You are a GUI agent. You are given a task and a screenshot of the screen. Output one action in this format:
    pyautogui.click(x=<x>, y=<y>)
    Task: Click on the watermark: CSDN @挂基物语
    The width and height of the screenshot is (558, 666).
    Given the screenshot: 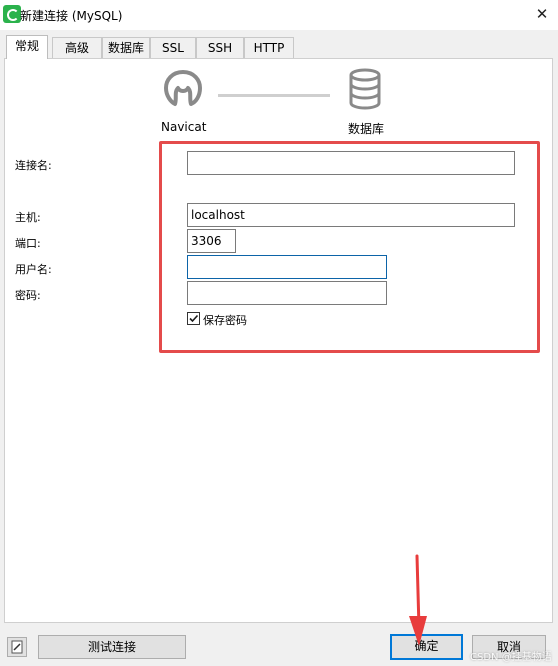 What is the action you would take?
    pyautogui.click(x=511, y=657)
    